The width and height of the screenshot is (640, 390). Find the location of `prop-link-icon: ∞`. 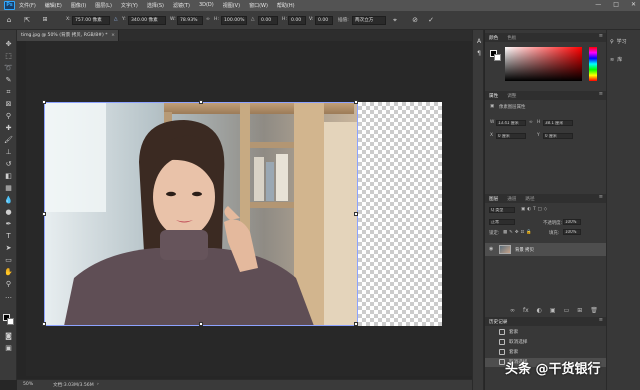

prop-link-icon: ∞ is located at coordinates (531, 122).